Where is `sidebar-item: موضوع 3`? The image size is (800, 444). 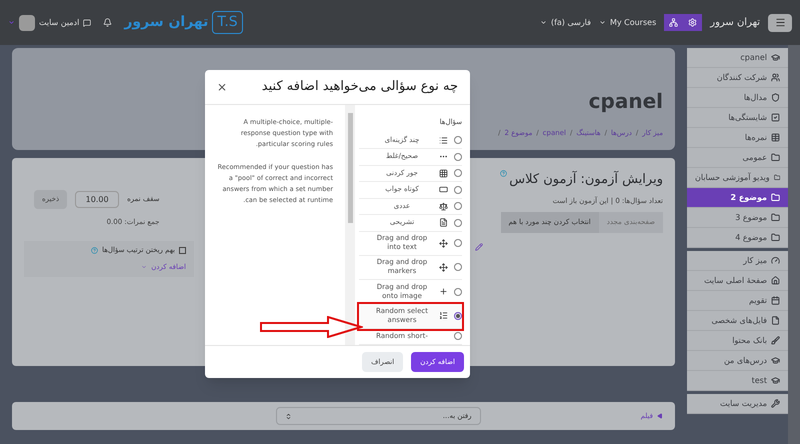 sidebar-item: موضوع 3 is located at coordinates (737, 218).